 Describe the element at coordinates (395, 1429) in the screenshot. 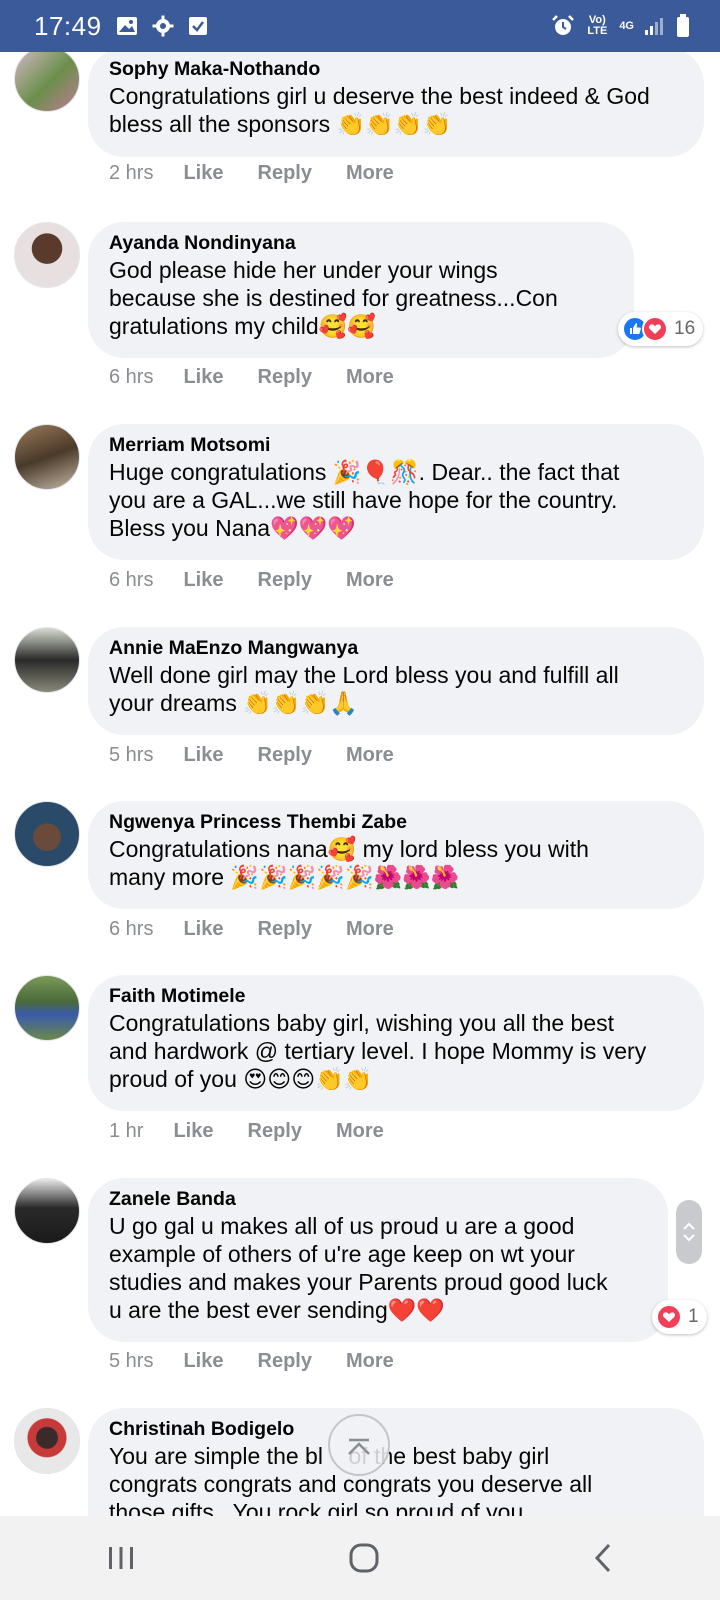

I see `comment-author: Christinah Bodigelo` at that location.